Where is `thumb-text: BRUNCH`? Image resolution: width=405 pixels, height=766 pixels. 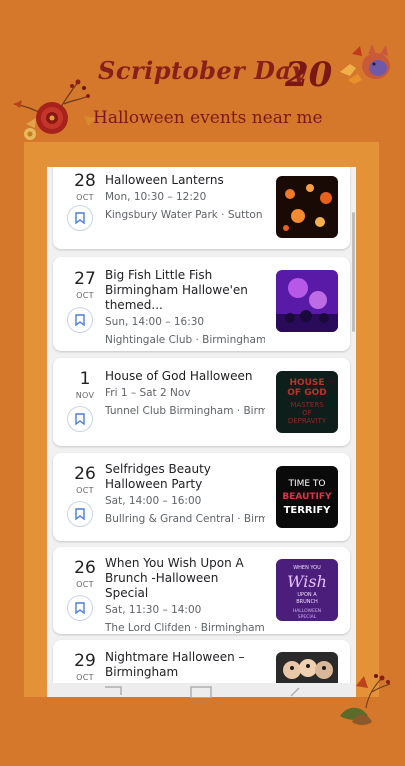
thumb-text: BRUNCH is located at coordinates (307, 602).